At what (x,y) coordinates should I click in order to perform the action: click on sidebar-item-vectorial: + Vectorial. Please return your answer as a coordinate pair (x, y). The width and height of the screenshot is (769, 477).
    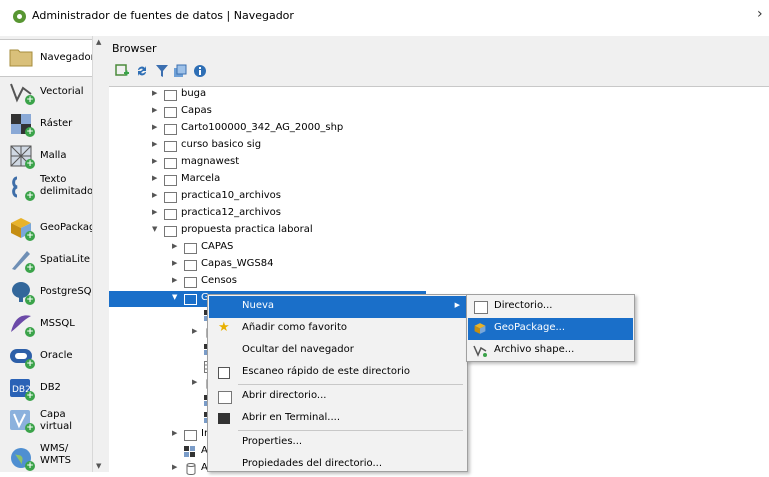
    Looking at the image, I should click on (46, 93).